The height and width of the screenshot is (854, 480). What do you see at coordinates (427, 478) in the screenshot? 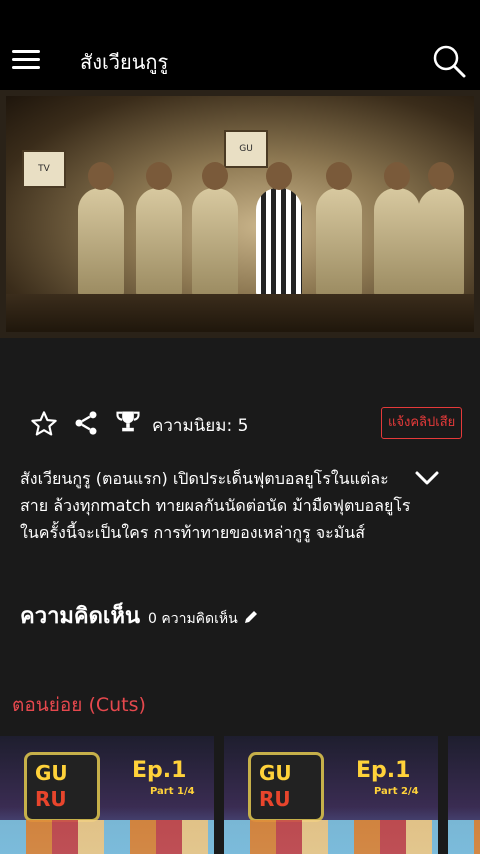
I see `chevron-down-icon` at bounding box center [427, 478].